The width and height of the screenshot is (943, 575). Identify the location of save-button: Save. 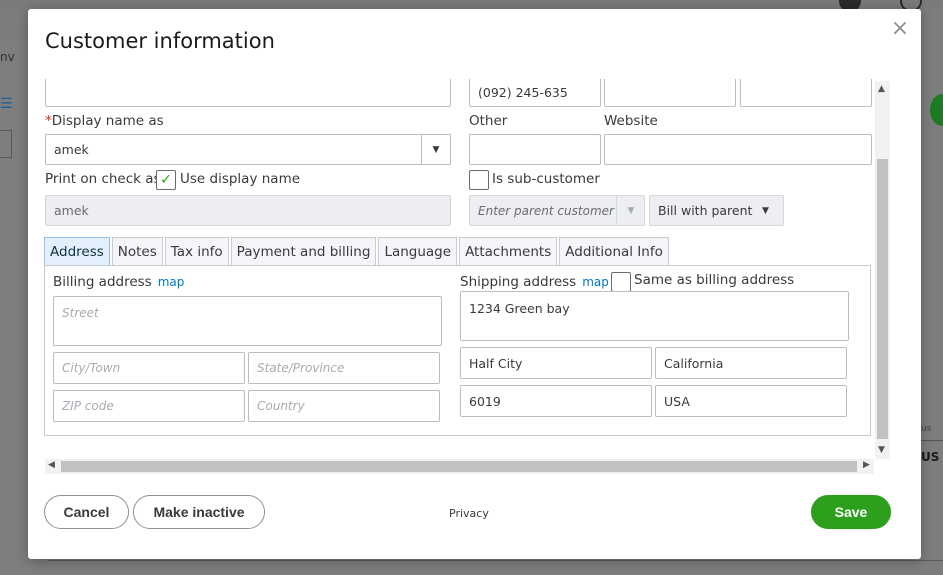
(851, 512).